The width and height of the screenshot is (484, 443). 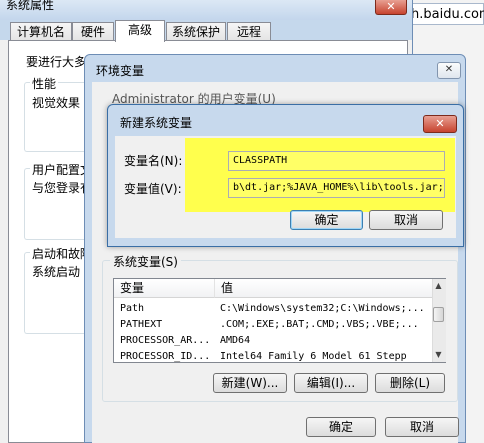 What do you see at coordinates (206, 10) in the screenshot?
I see `system-properties-titlebar` at bounding box center [206, 10].